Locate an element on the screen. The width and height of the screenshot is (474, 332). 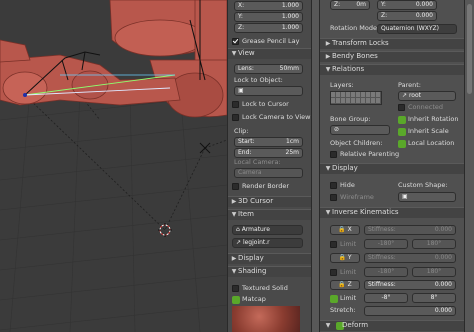
stretch-field: 0.000 is located at coordinates (410, 311).